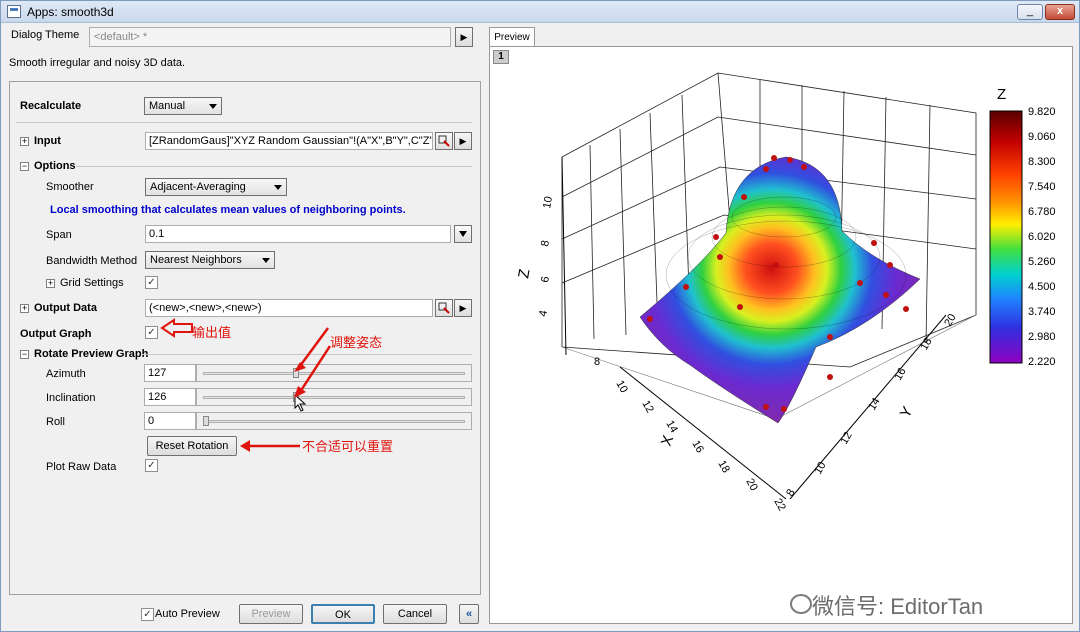  I want to click on slider-thumb, so click(206, 421).